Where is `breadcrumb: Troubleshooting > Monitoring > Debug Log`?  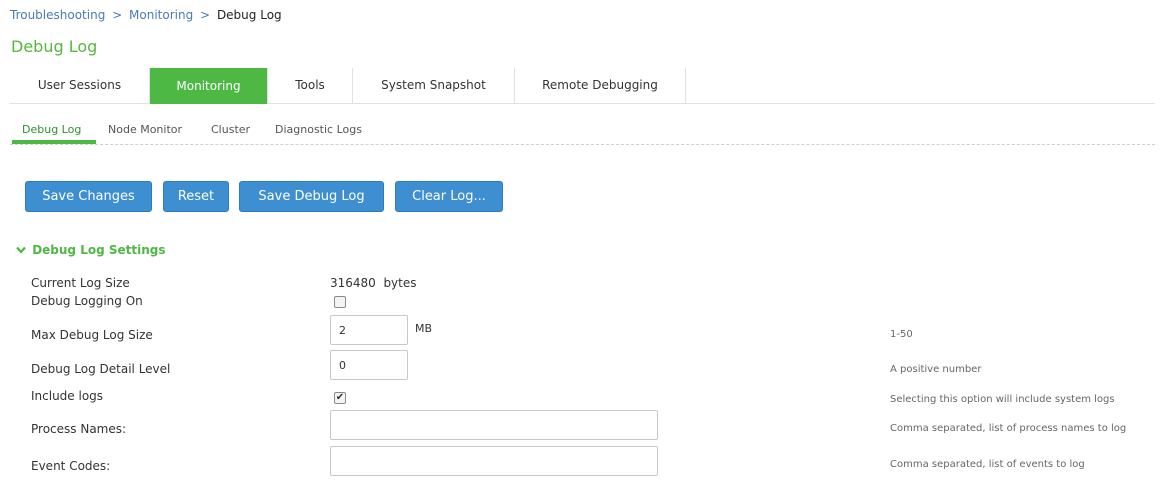
breadcrumb: Troubleshooting > Monitoring > Debug Log is located at coordinates (146, 15).